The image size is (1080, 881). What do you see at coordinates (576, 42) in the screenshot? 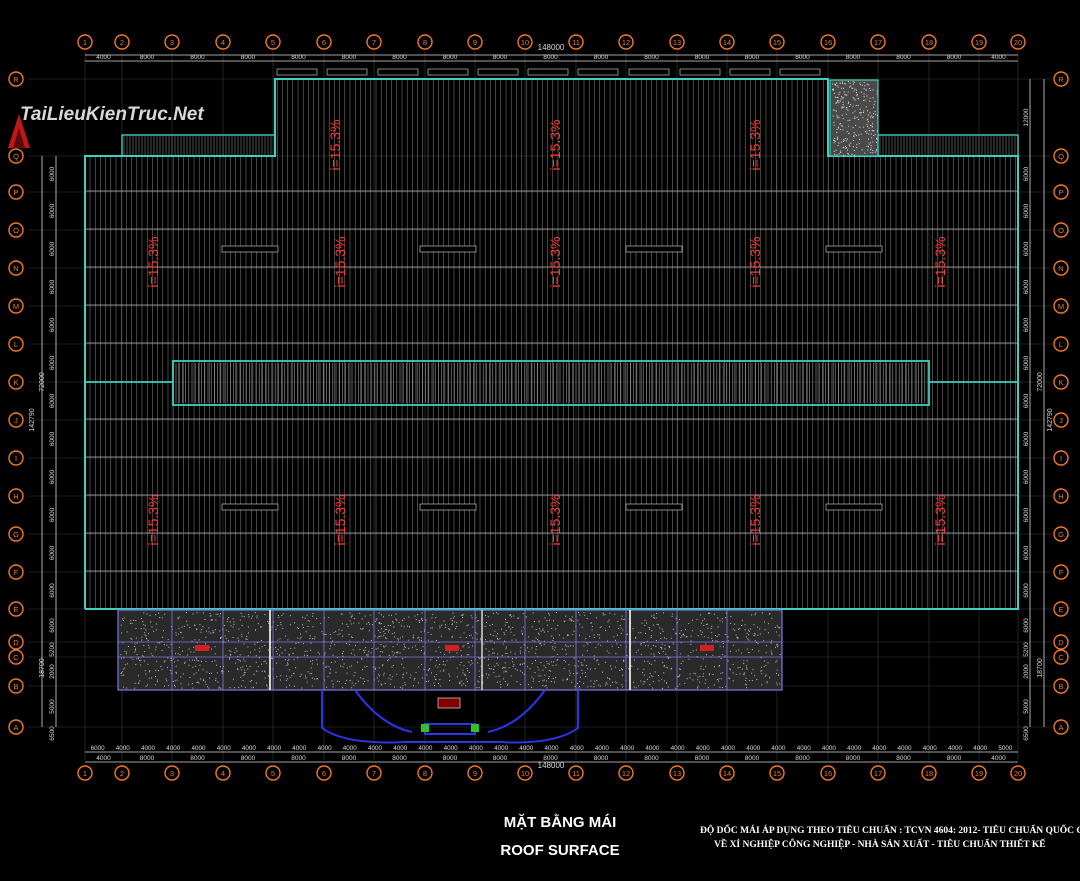
I see `grid-bubble-top-label: 11` at bounding box center [576, 42].